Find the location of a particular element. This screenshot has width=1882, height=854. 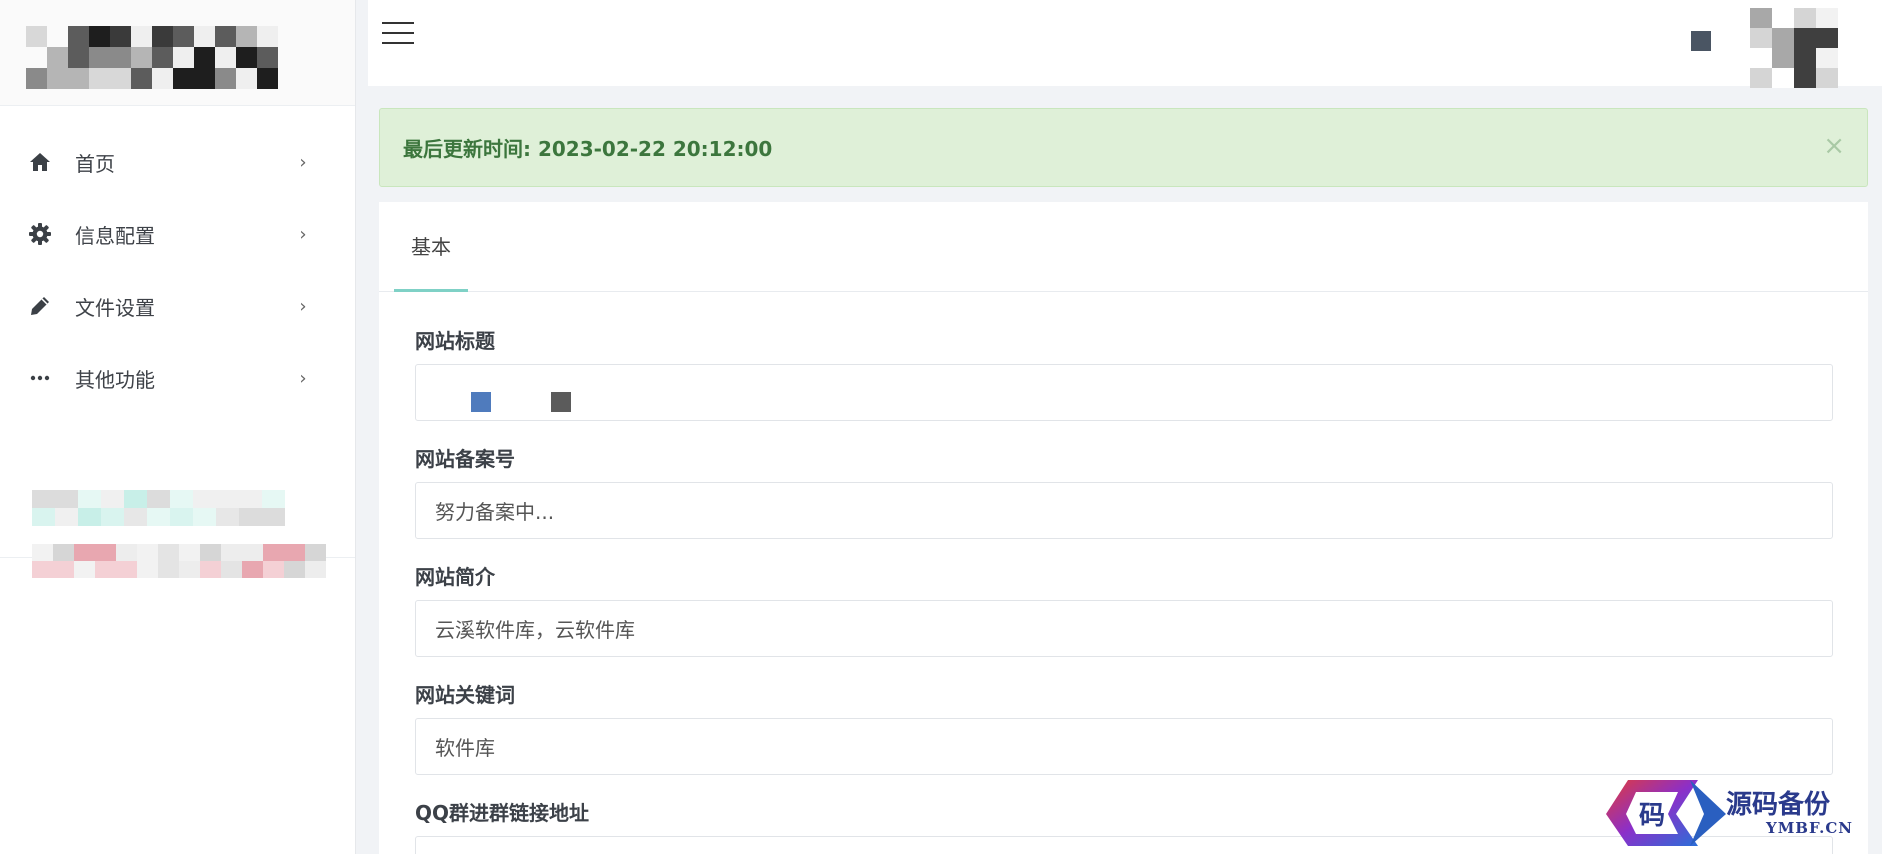

field-label: 网站备案号 is located at coordinates (465, 458).